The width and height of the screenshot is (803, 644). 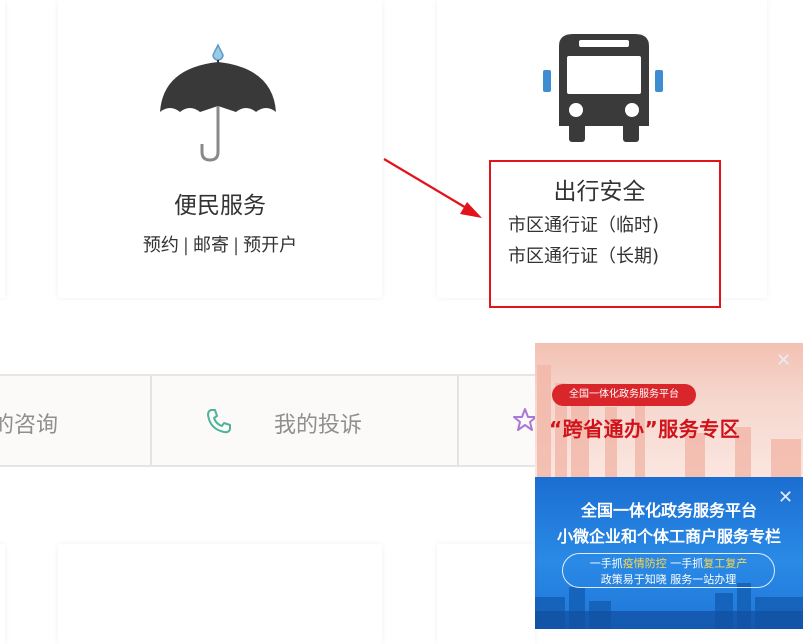 What do you see at coordinates (29, 423) in the screenshot?
I see `my-consultations-label: 的咨询` at bounding box center [29, 423].